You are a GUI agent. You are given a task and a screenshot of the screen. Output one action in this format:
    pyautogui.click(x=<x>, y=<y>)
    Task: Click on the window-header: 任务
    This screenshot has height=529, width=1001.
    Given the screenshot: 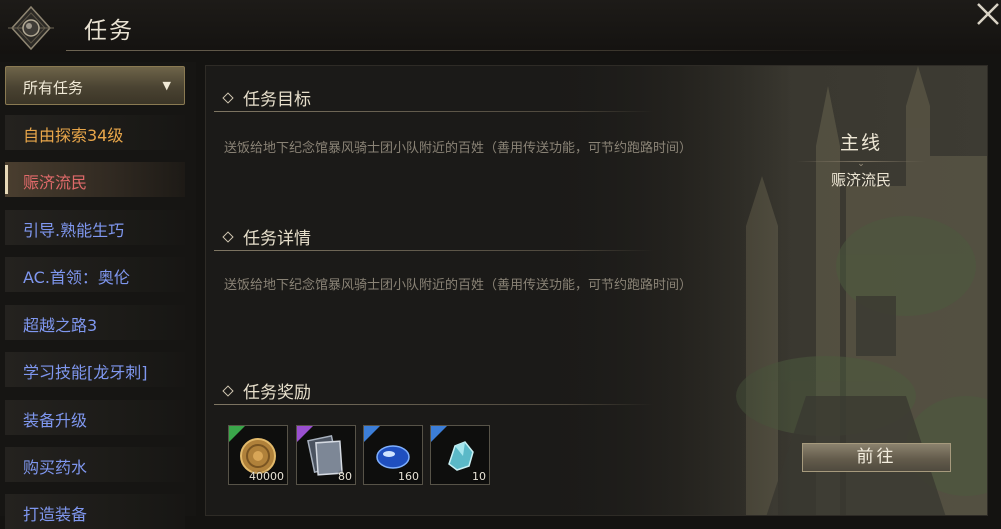 What is the action you would take?
    pyautogui.click(x=500, y=27)
    